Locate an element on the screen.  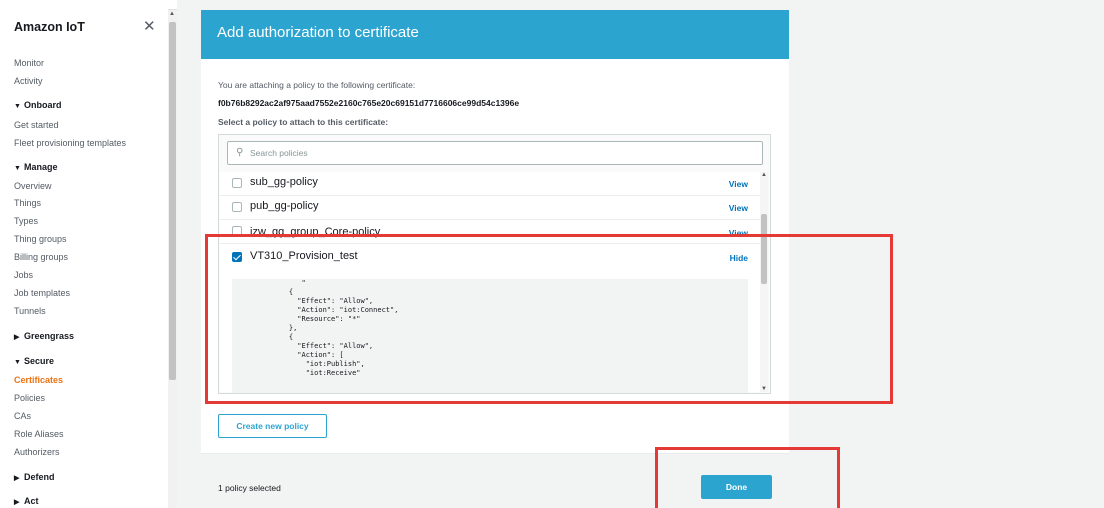
sidebar-item-authorizers: Authorizers is located at coordinates (37, 452).